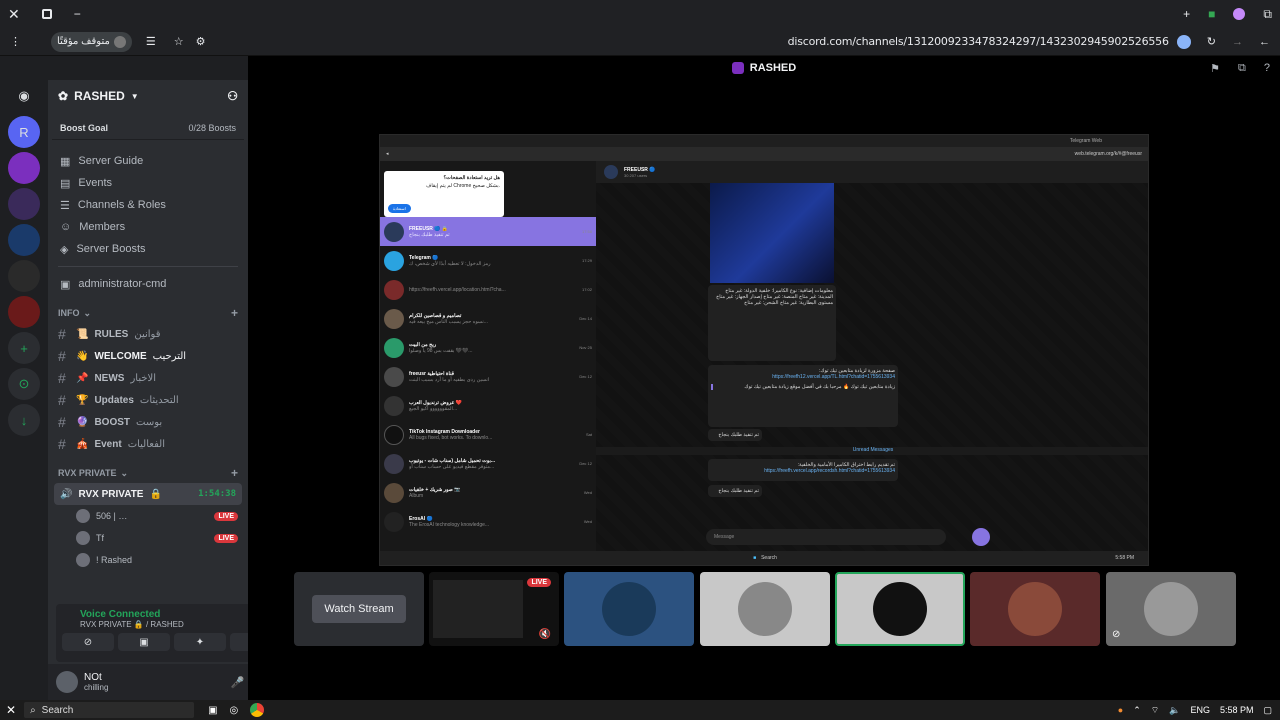 This screenshot has height=720, width=1280. I want to click on chat-time: Dec 12, so click(585, 463).